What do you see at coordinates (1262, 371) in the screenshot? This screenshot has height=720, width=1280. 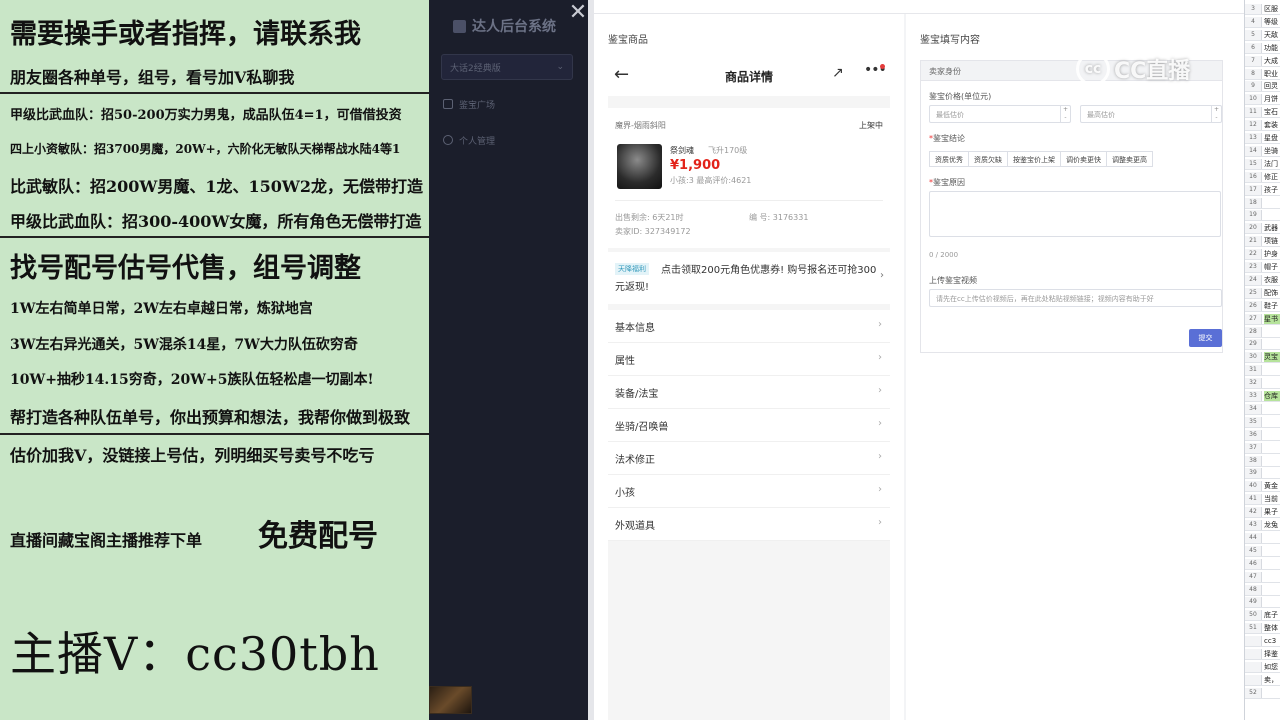 I see `sheet-row: 31` at bounding box center [1262, 371].